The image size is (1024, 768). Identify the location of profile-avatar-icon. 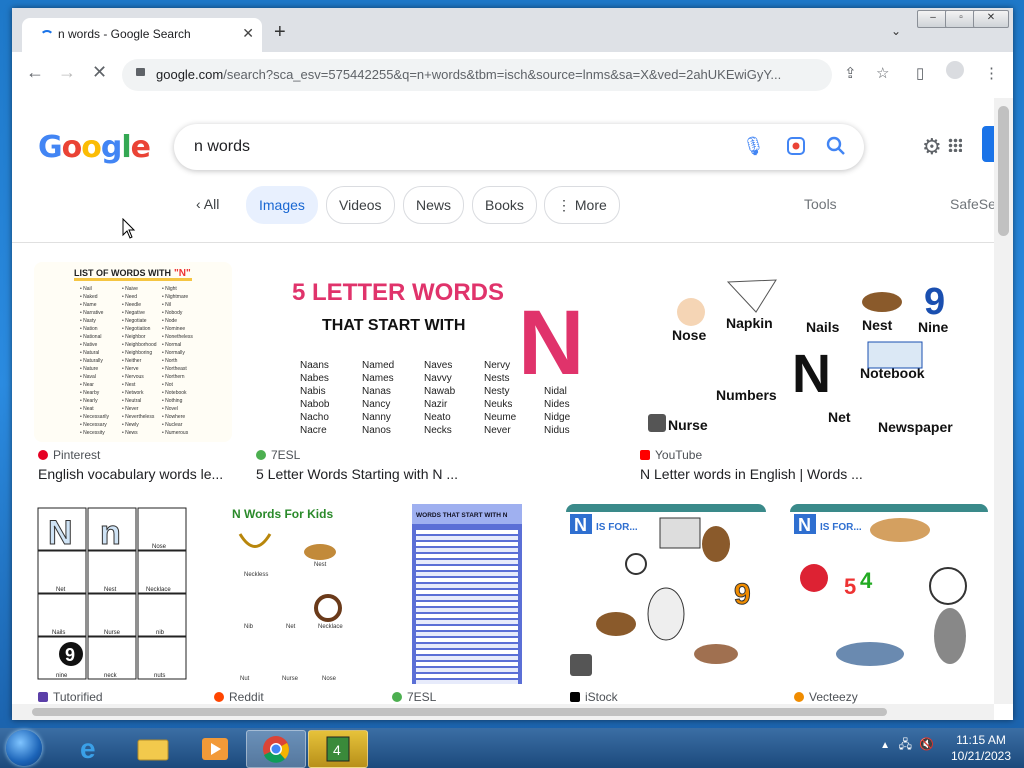
(955, 70).